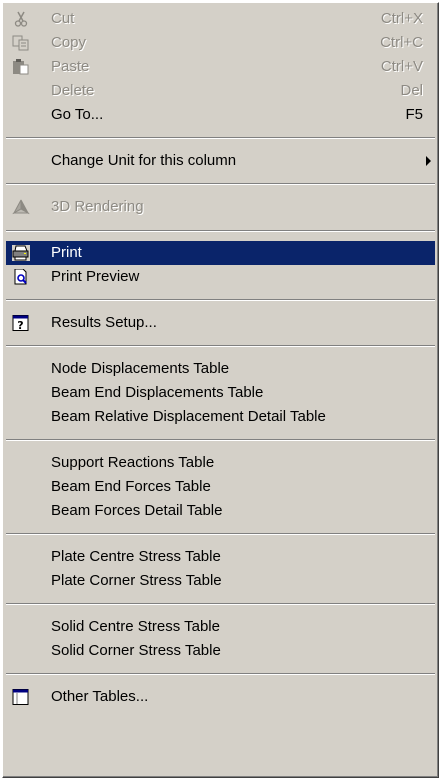  Describe the element at coordinates (95, 276) in the screenshot. I see `menu-item-label: Print Preview` at that location.